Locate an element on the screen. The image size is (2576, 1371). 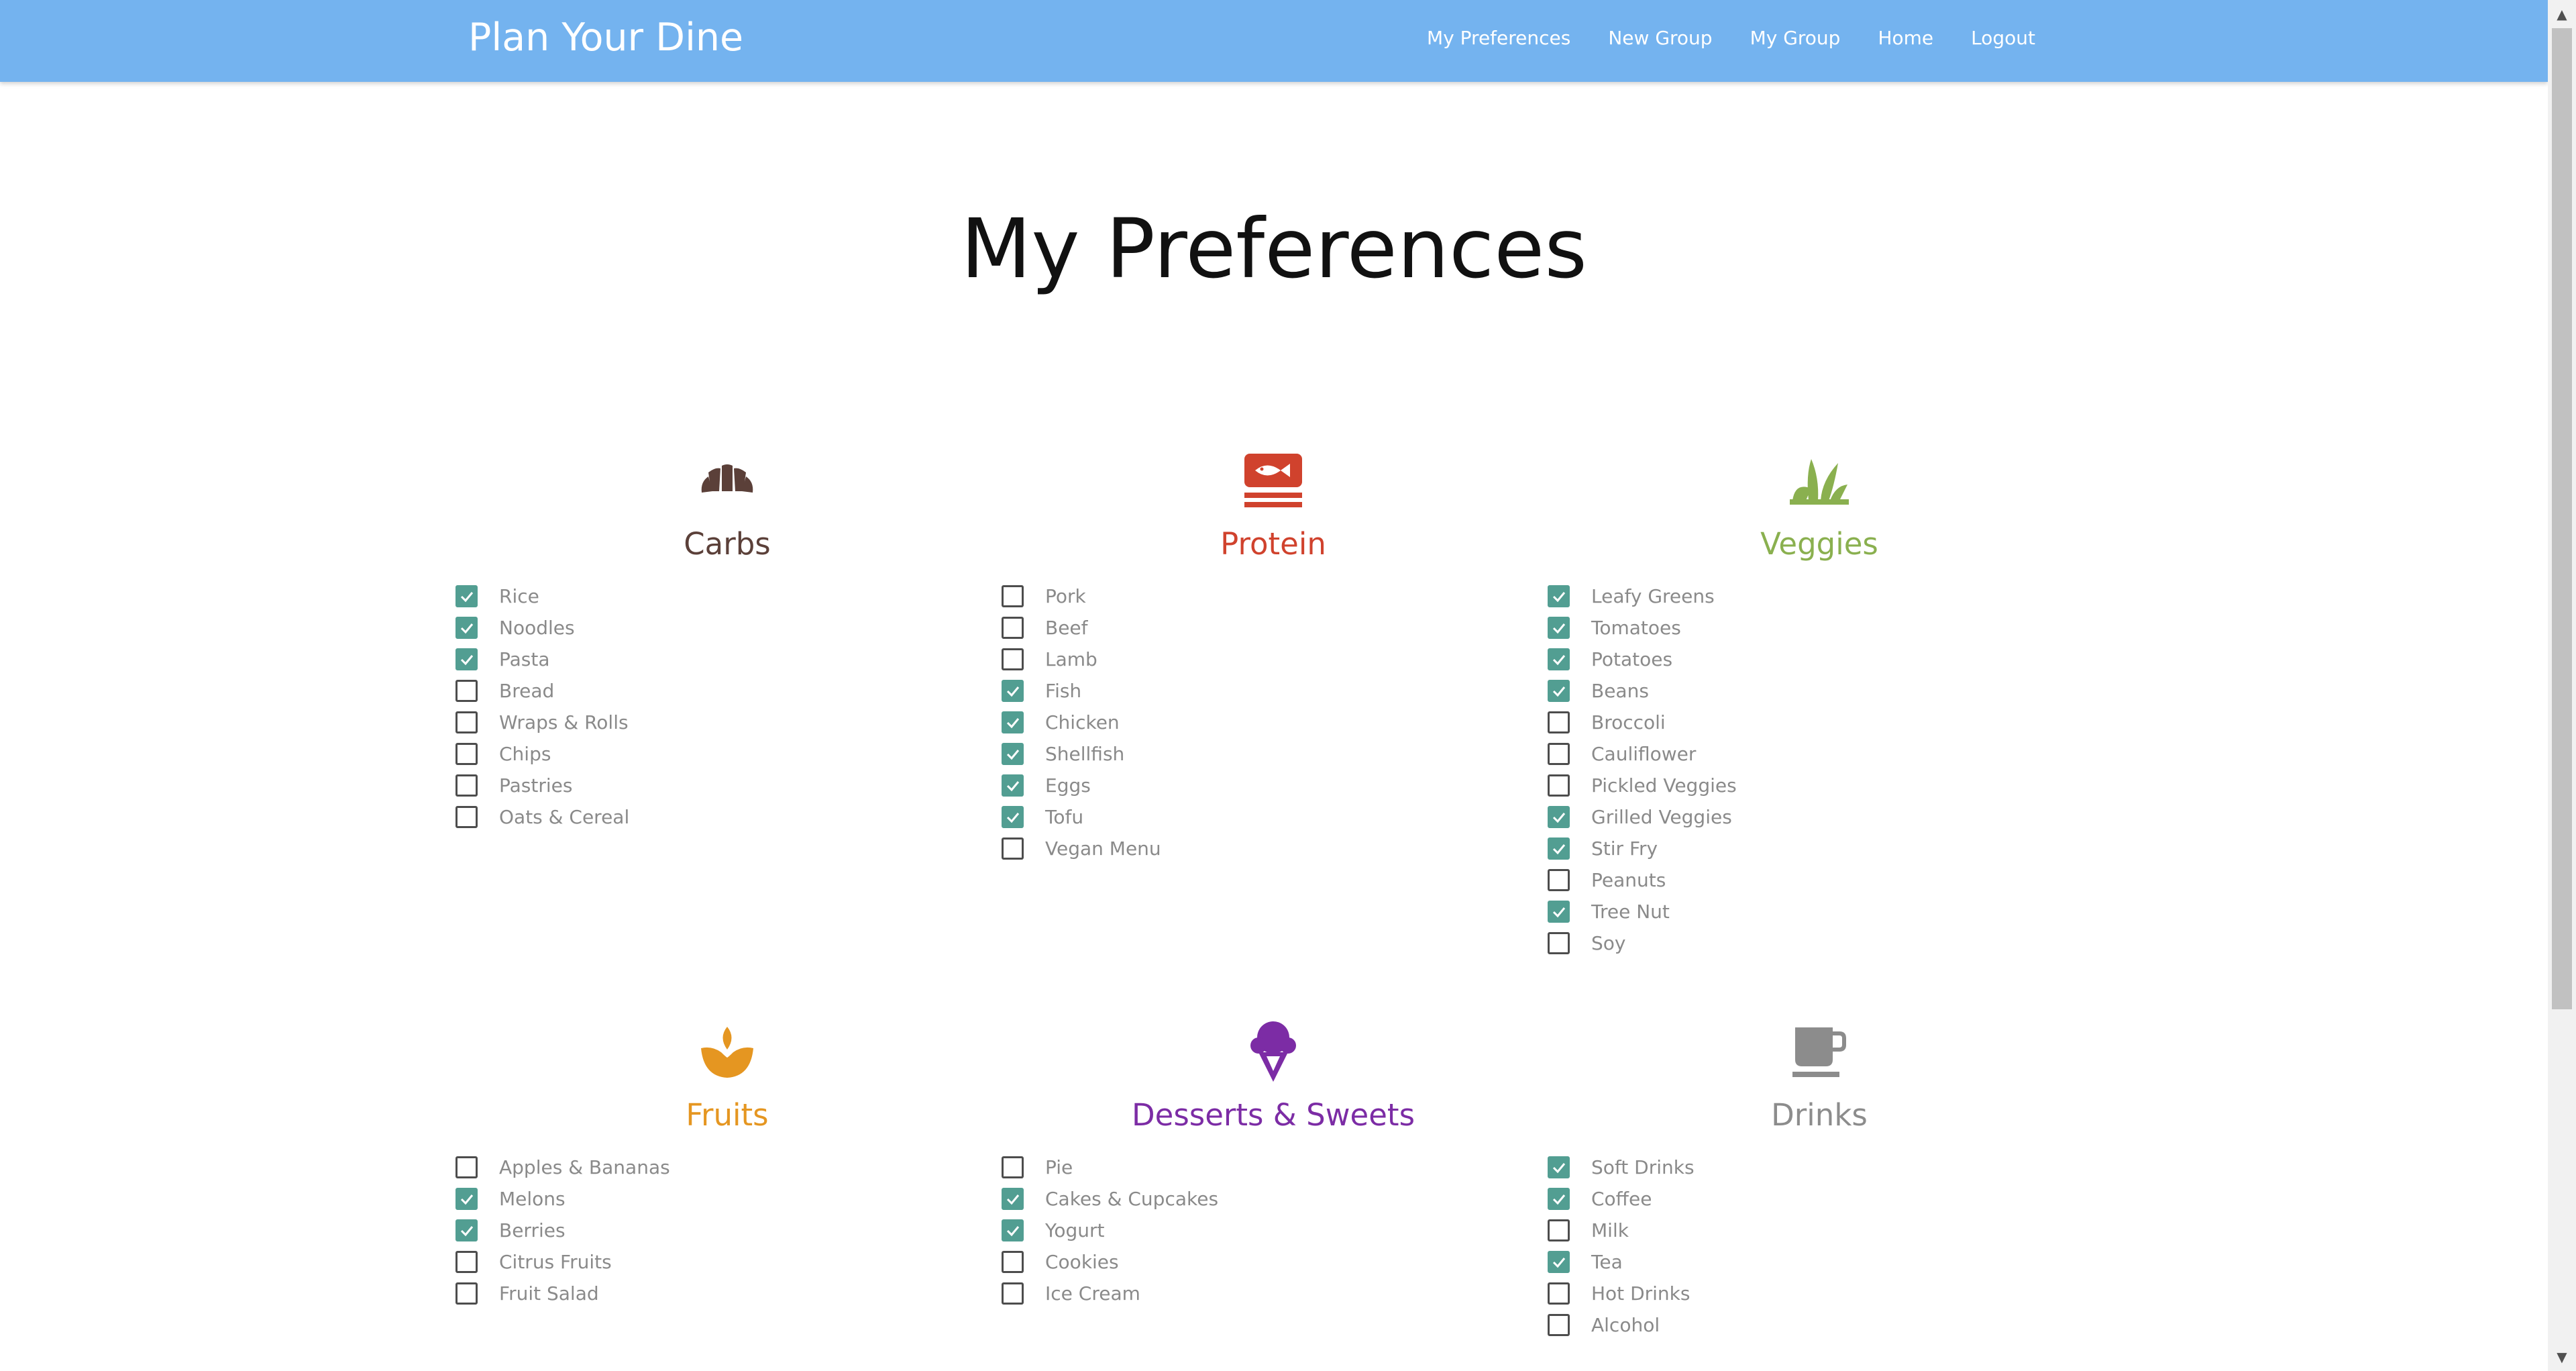
option-broccoli: Broccoli is located at coordinates (1641, 722).